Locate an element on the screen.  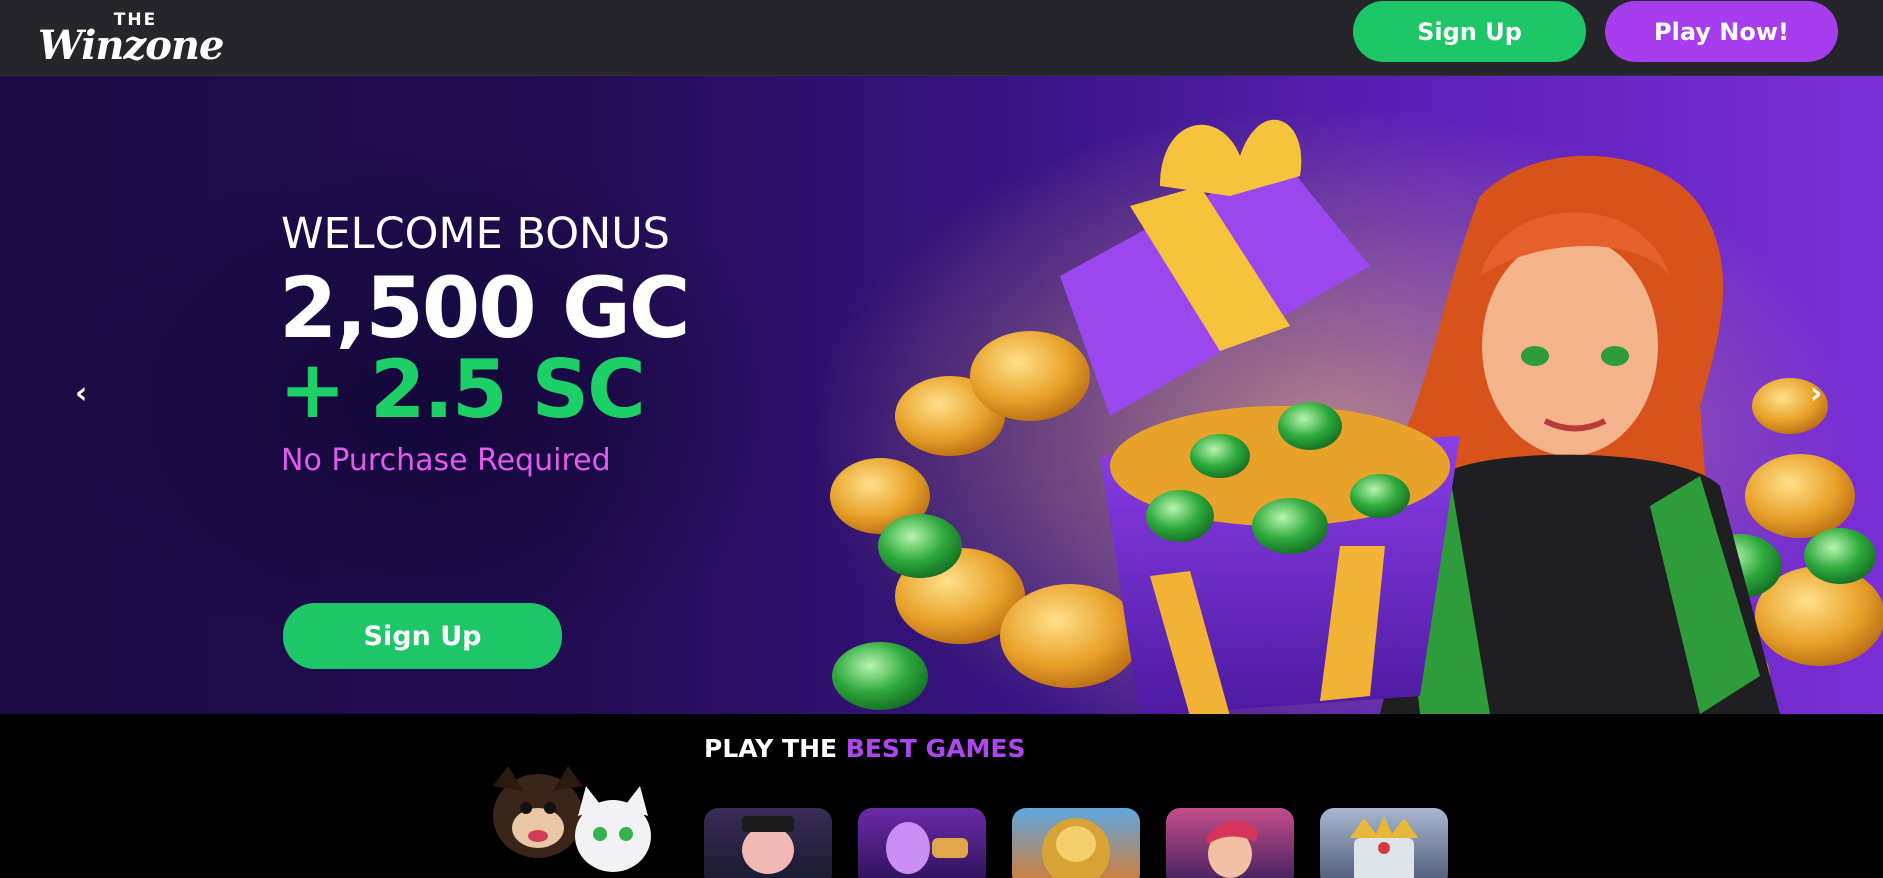
games-title-part1: PLAY THE is located at coordinates (775, 748).